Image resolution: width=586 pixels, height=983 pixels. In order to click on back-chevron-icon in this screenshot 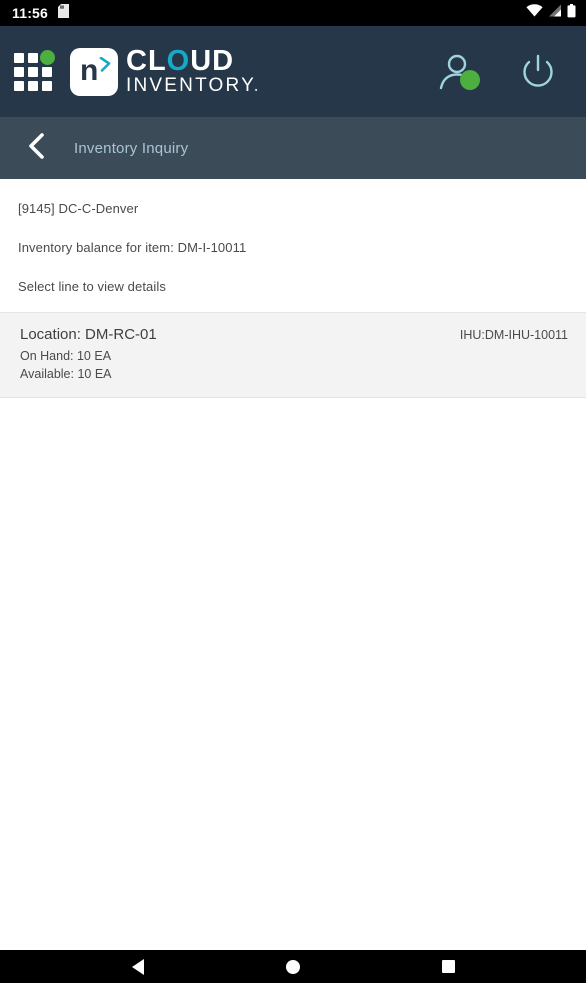, I will do `click(37, 148)`.